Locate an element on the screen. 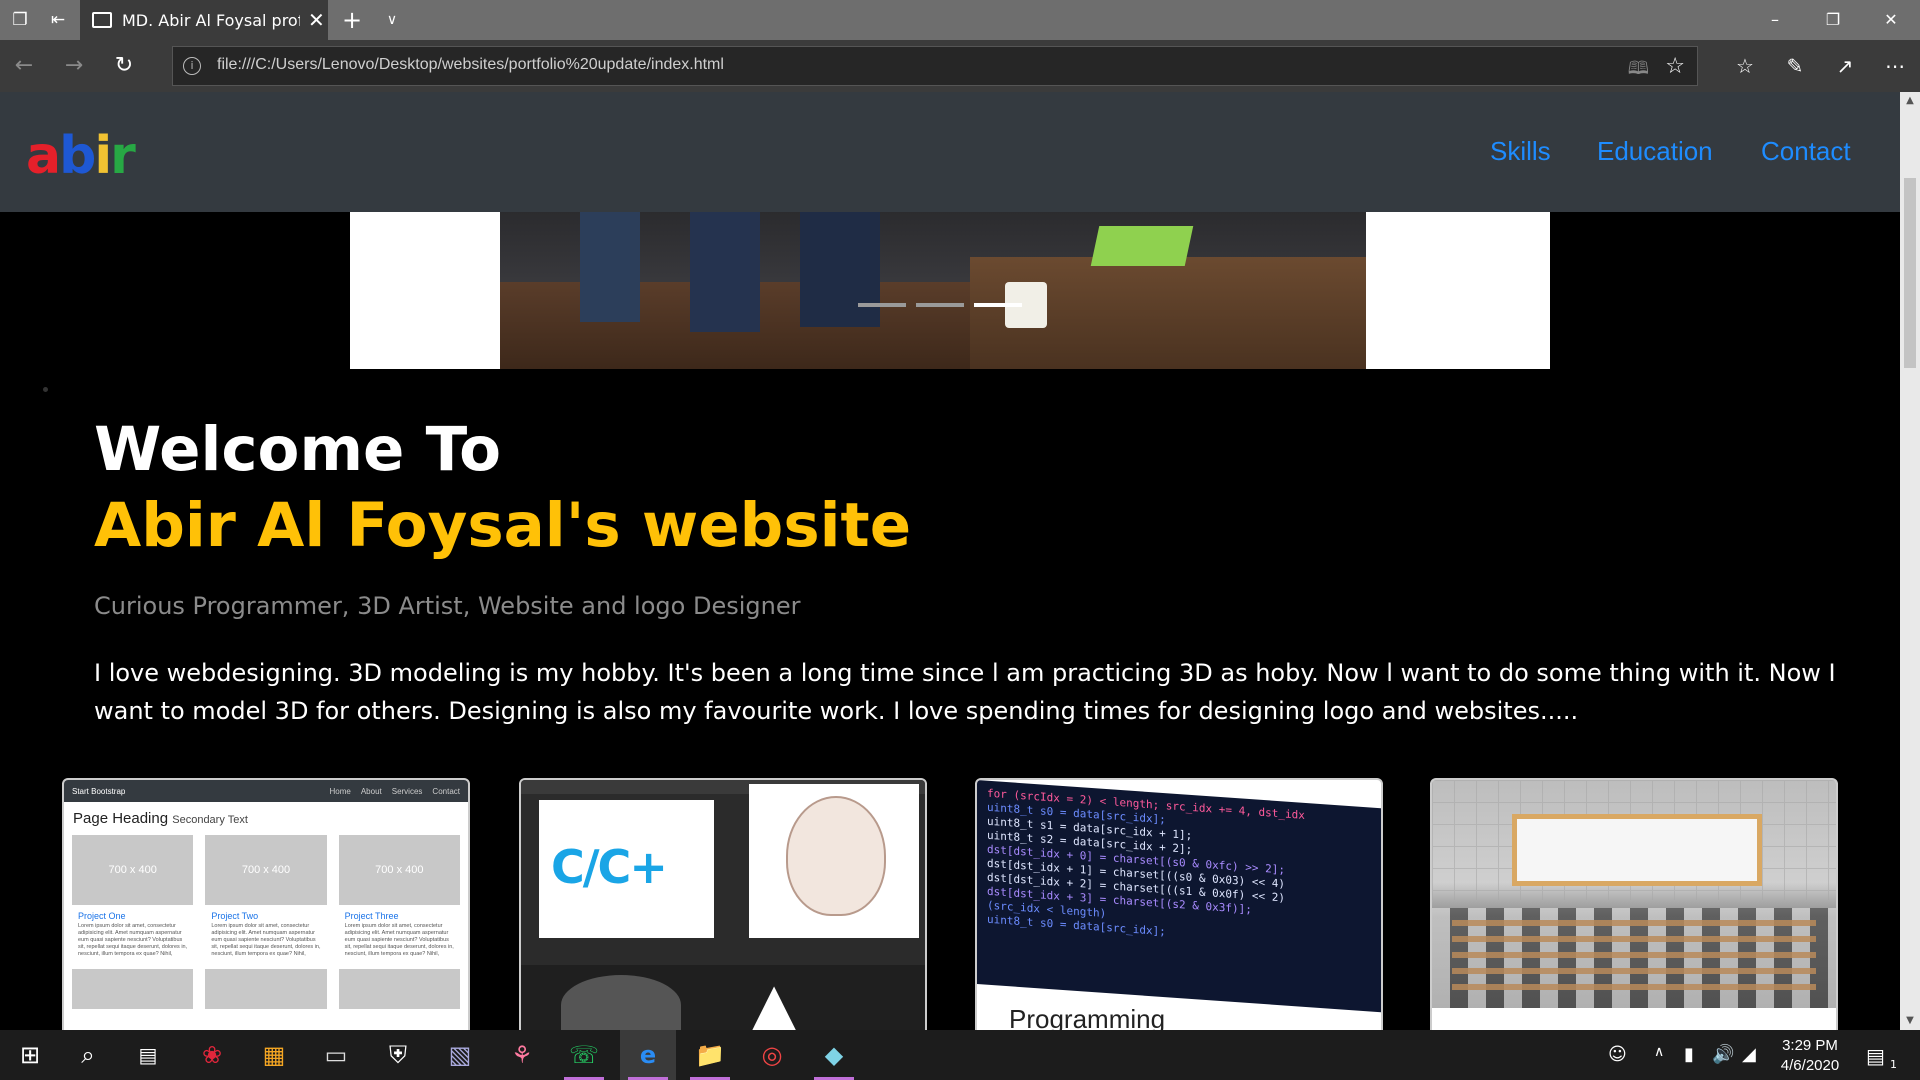 This screenshot has height=1080, width=1920. search-icon: ⌕ is located at coordinates (88, 1055).